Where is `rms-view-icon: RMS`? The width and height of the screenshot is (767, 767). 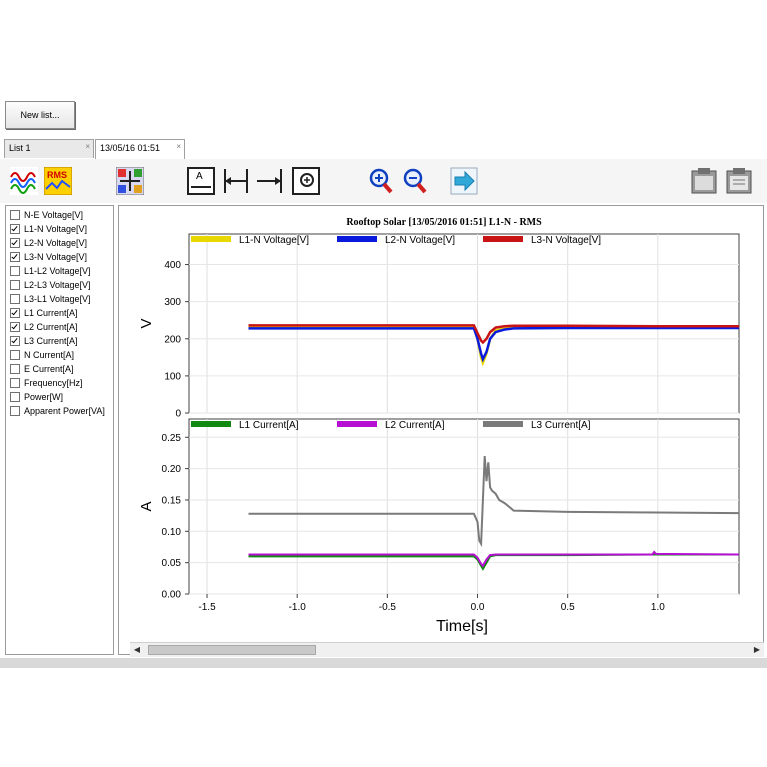
rms-view-icon: RMS is located at coordinates (58, 181).